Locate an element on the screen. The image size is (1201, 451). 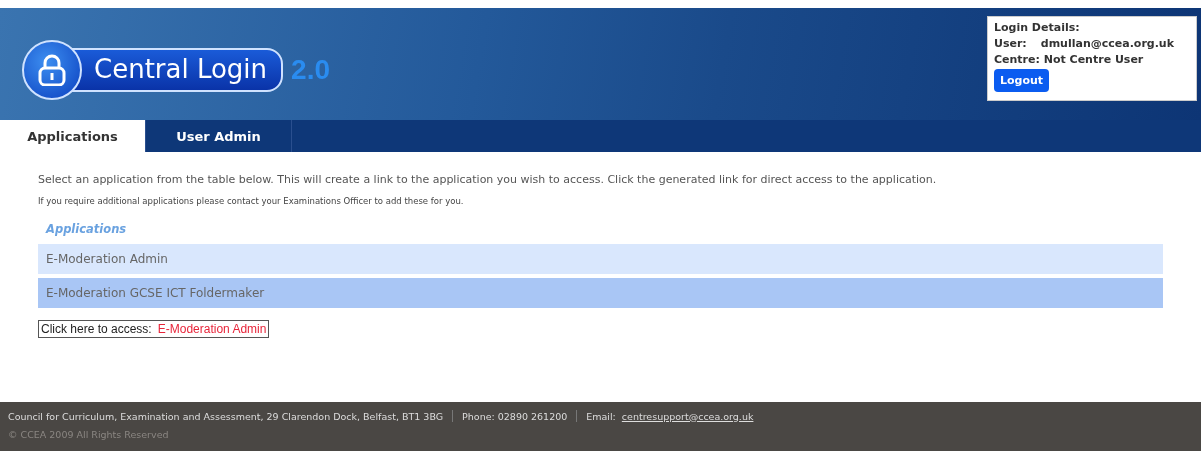
email-link: centresupport@ccea.org.uk is located at coordinates (687, 416).